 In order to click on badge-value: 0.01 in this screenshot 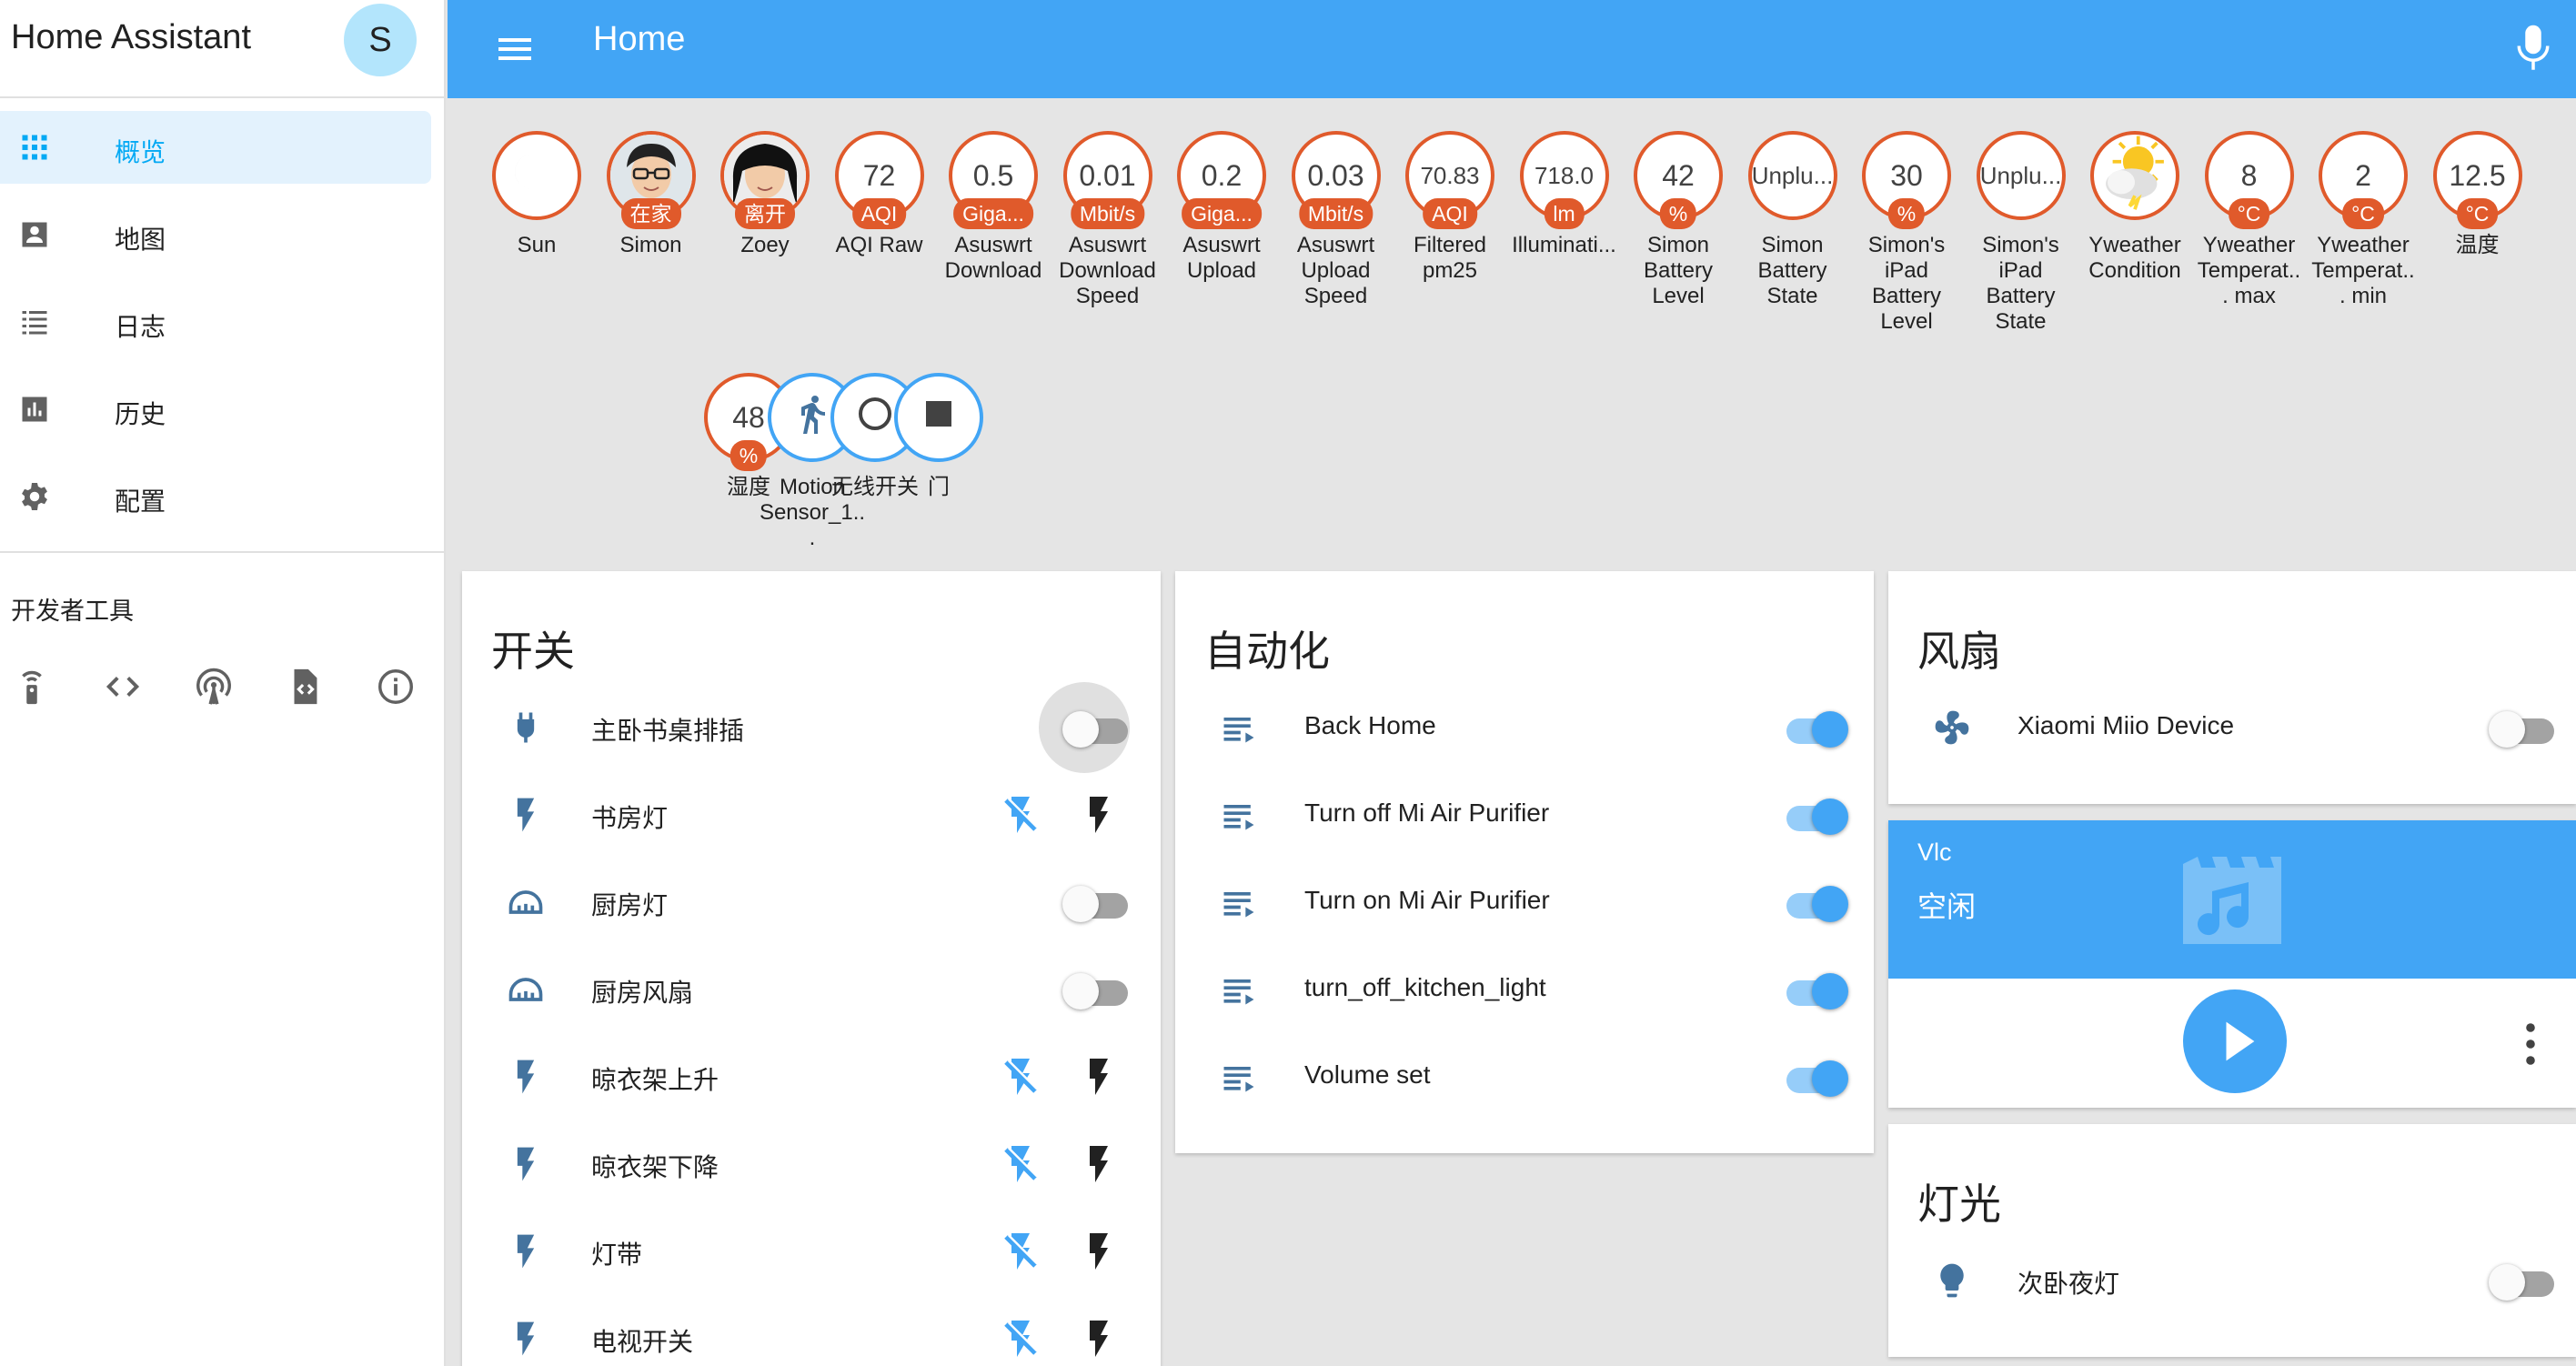, I will do `click(1107, 175)`.